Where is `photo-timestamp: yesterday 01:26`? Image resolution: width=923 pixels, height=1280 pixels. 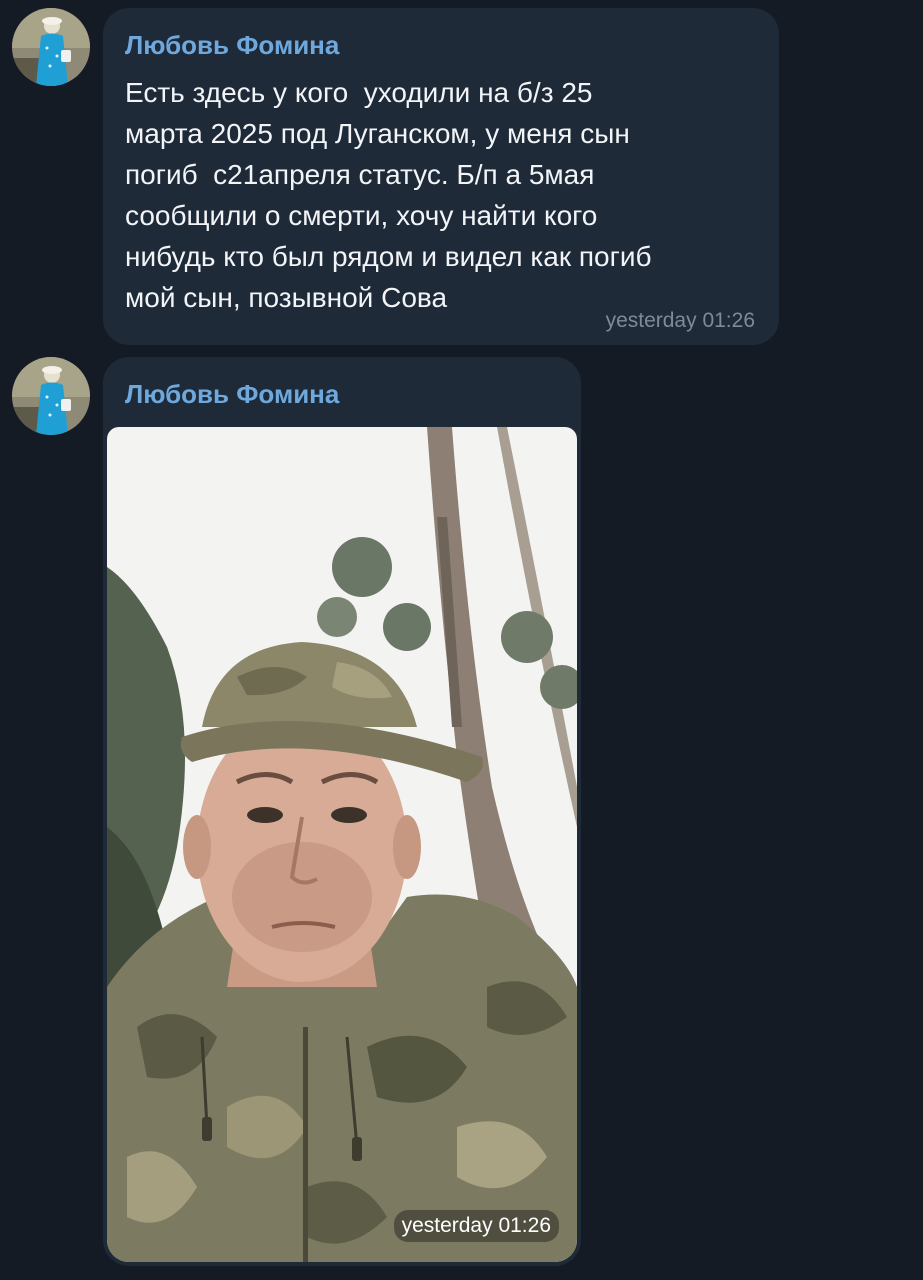 photo-timestamp: yesterday 01:26 is located at coordinates (476, 1226).